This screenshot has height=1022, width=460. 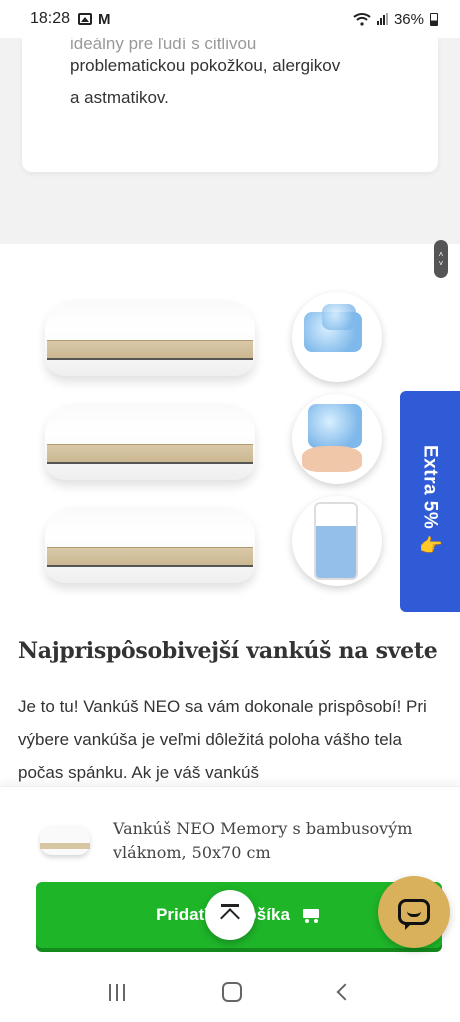 What do you see at coordinates (228, 651) in the screenshot?
I see `section-heading: Najprispôsobivejší vankúš na svete` at bounding box center [228, 651].